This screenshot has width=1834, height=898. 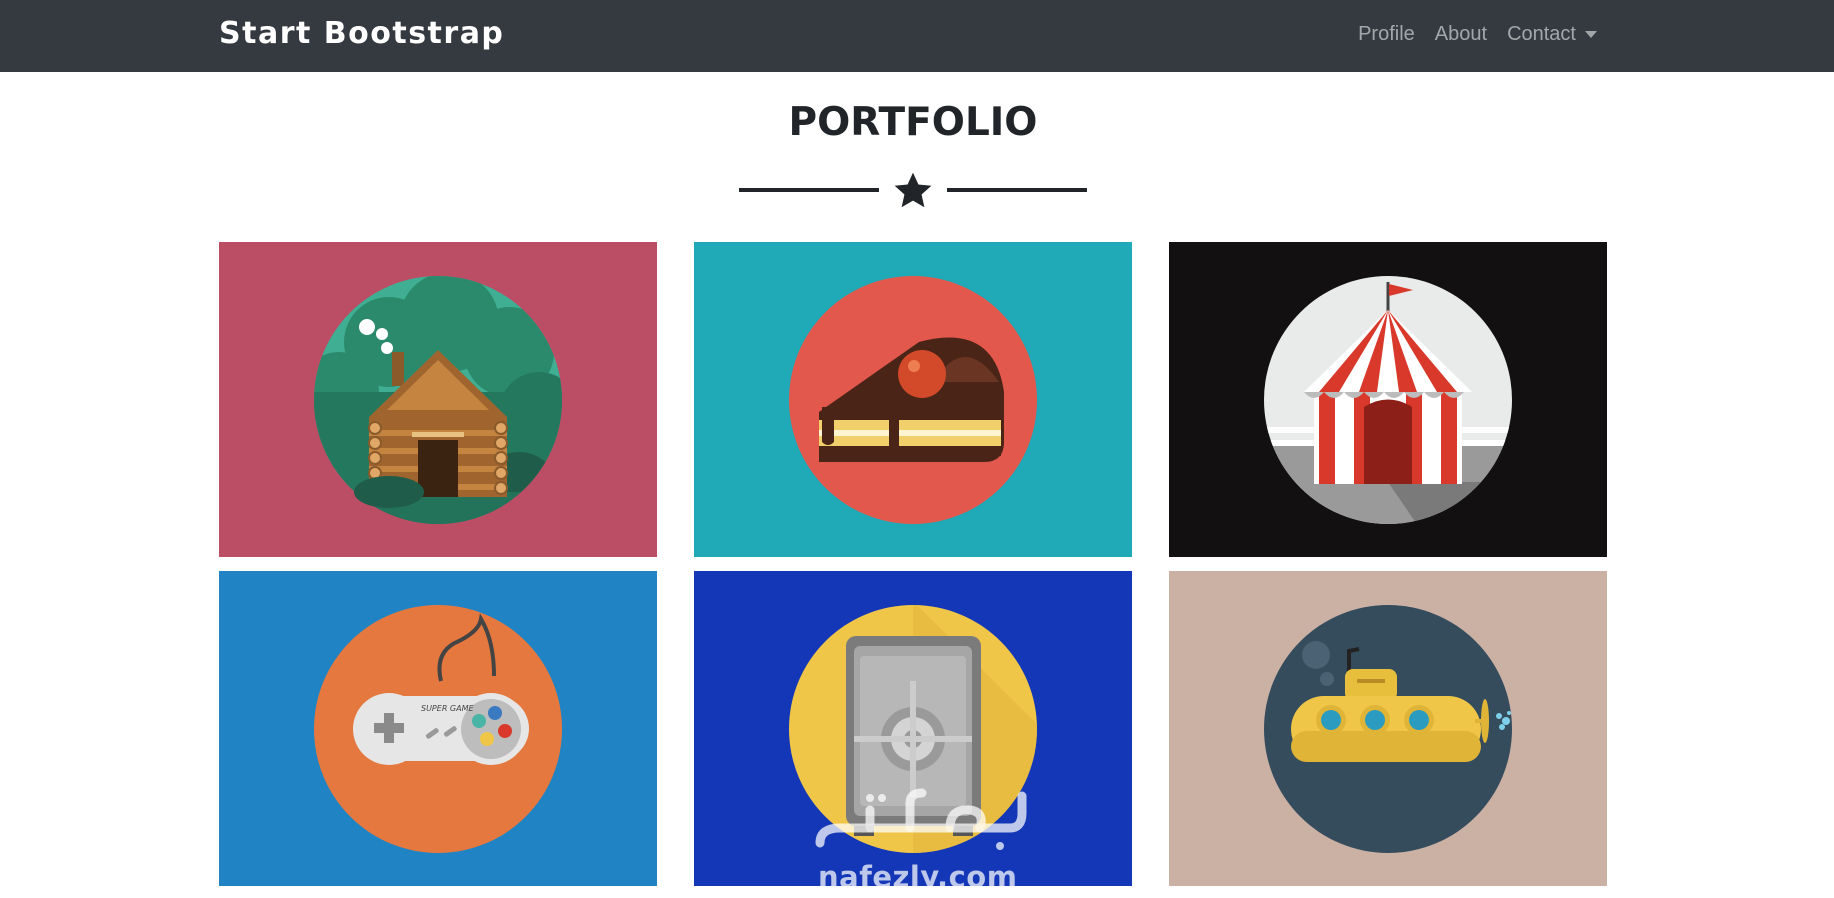 I want to click on submarine-icon, so click(x=1388, y=728).